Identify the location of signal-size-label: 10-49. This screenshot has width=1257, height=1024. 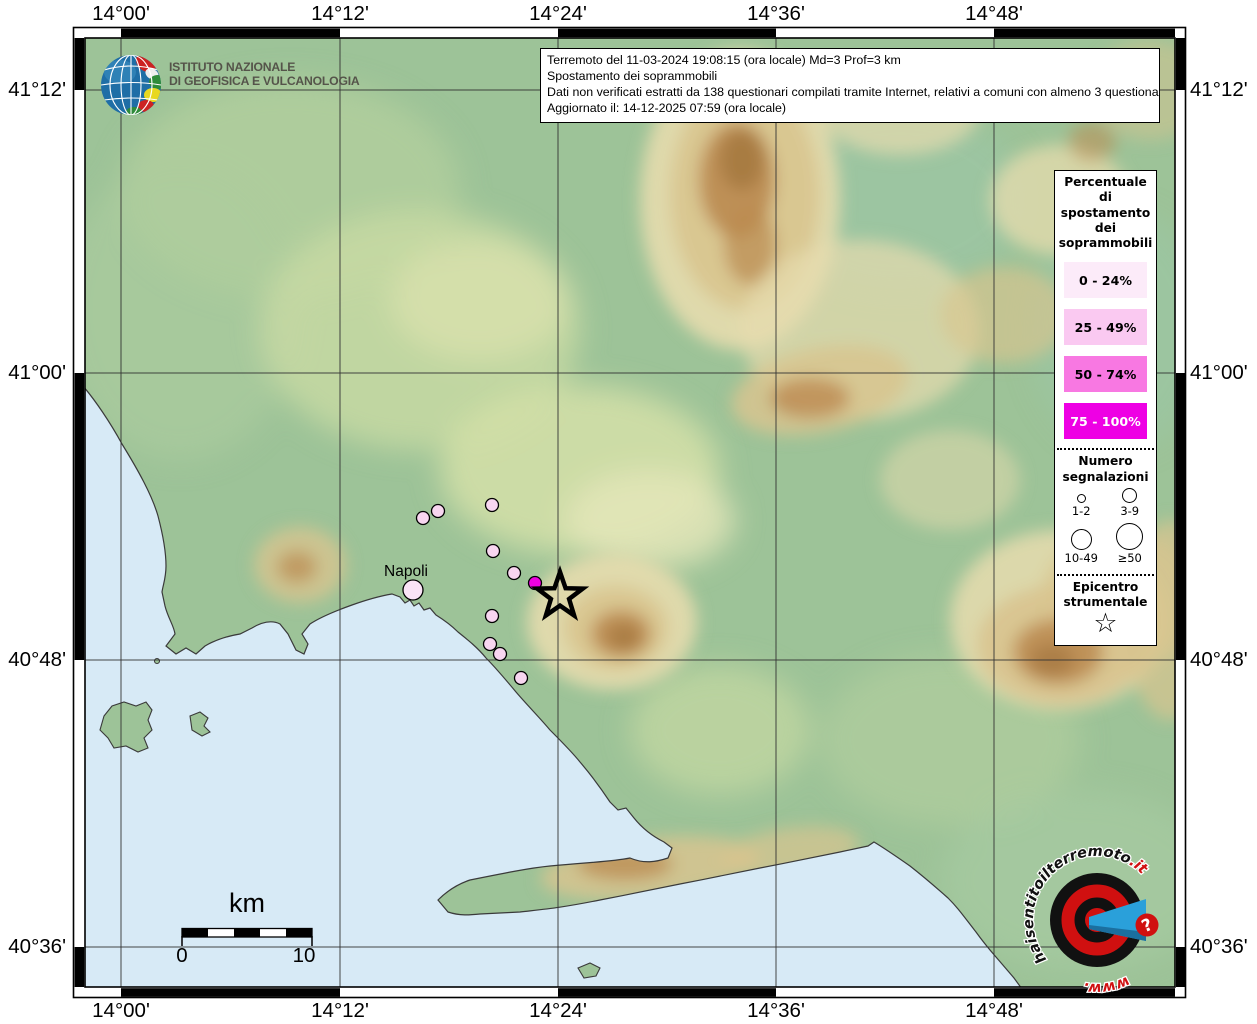
(1081, 557).